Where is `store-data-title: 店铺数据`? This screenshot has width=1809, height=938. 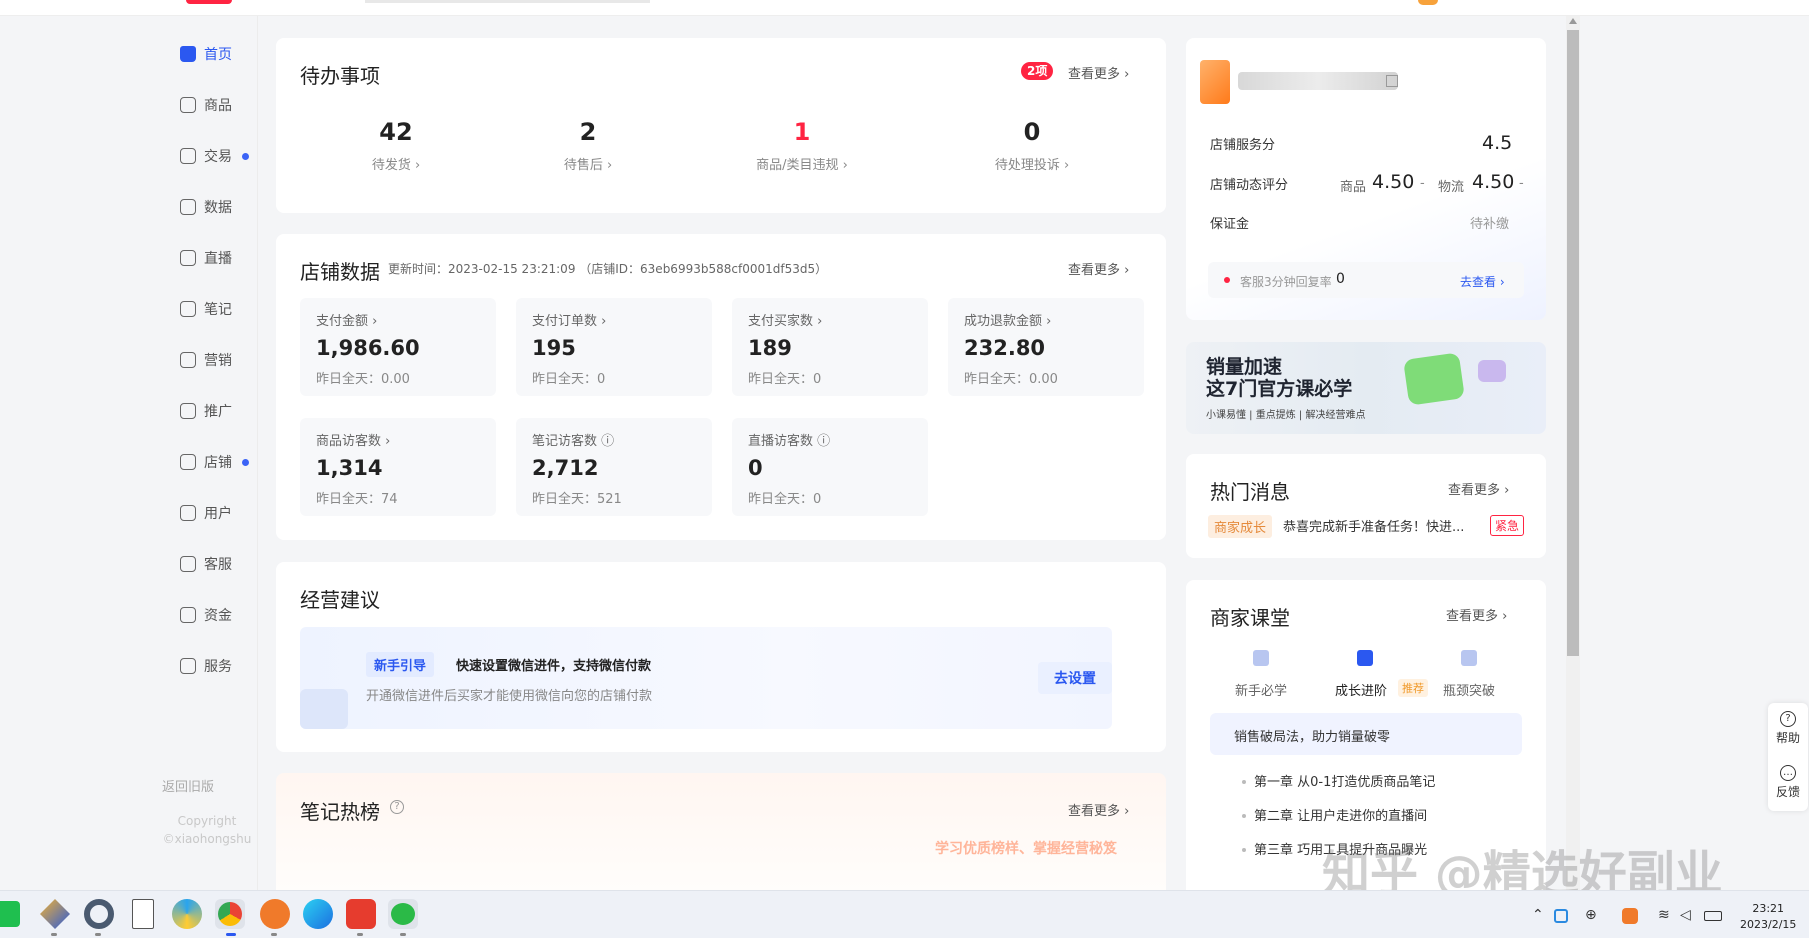
store-data-title: 店铺数据 is located at coordinates (340, 272).